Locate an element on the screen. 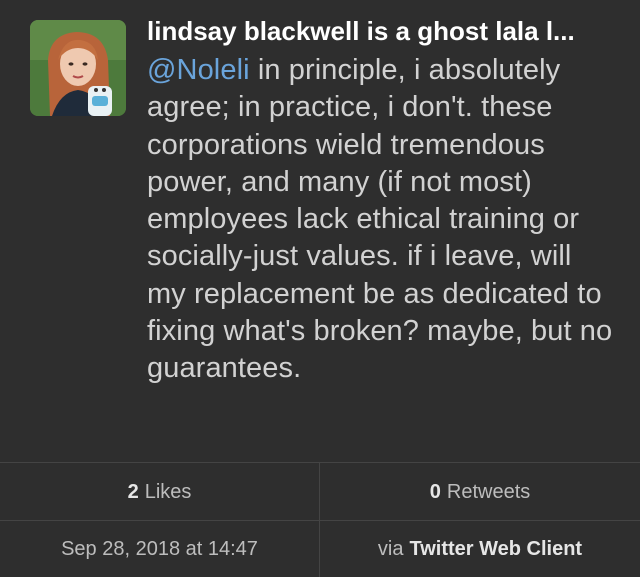 This screenshot has height=577, width=640. client-name: Twitter Web Client is located at coordinates (495, 549).